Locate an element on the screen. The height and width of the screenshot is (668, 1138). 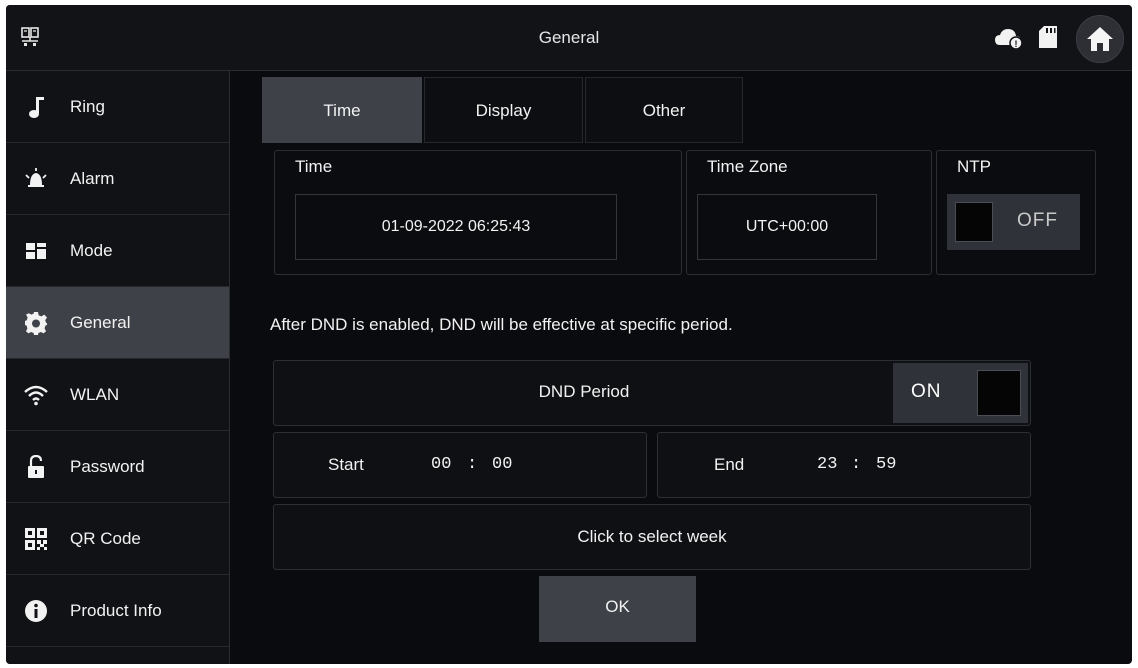
sidebar-item-wlan: WLAN is located at coordinates (117, 395).